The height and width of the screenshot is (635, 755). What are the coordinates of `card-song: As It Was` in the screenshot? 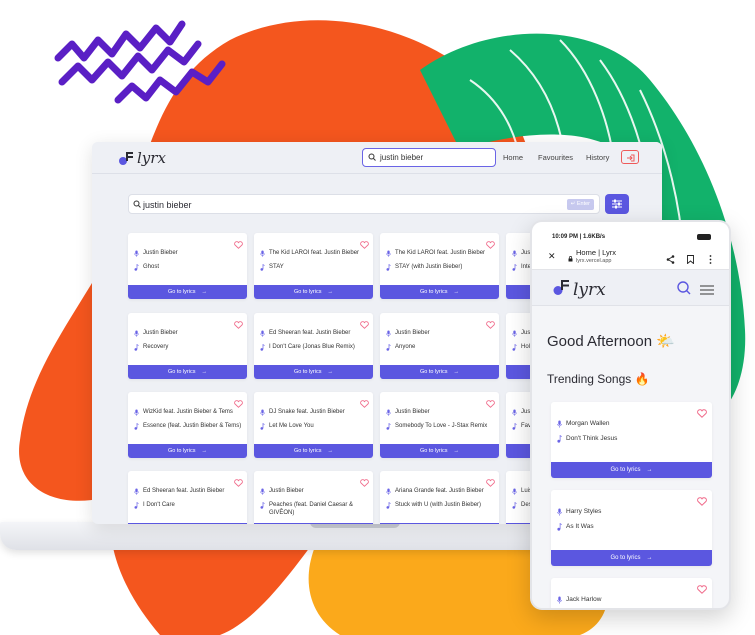 It's located at (580, 526).